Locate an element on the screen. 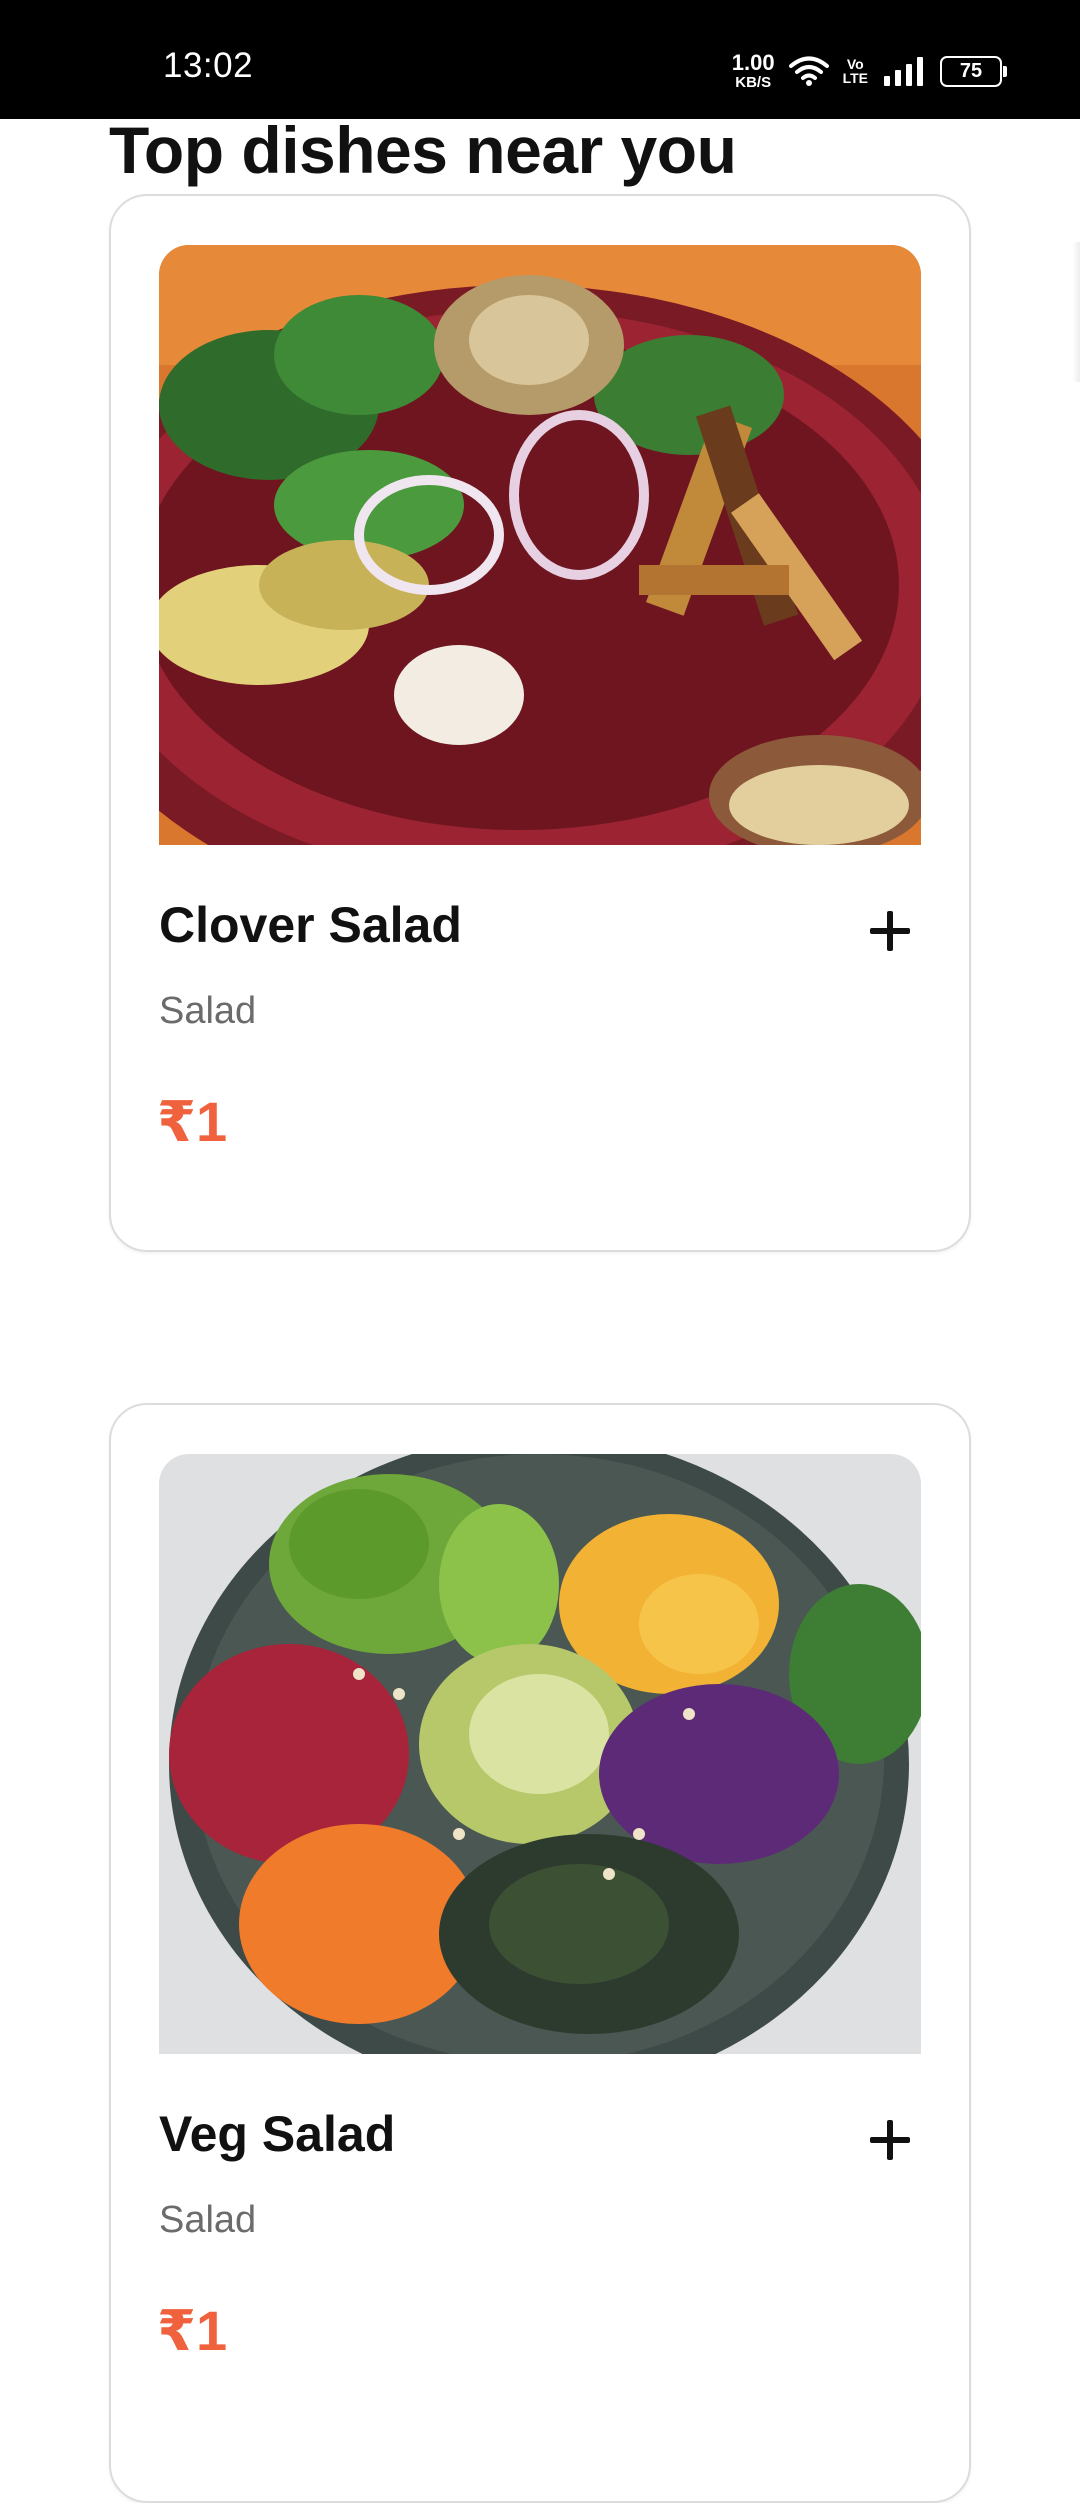  network-speed: 1.00 KB/S is located at coordinates (753, 70).